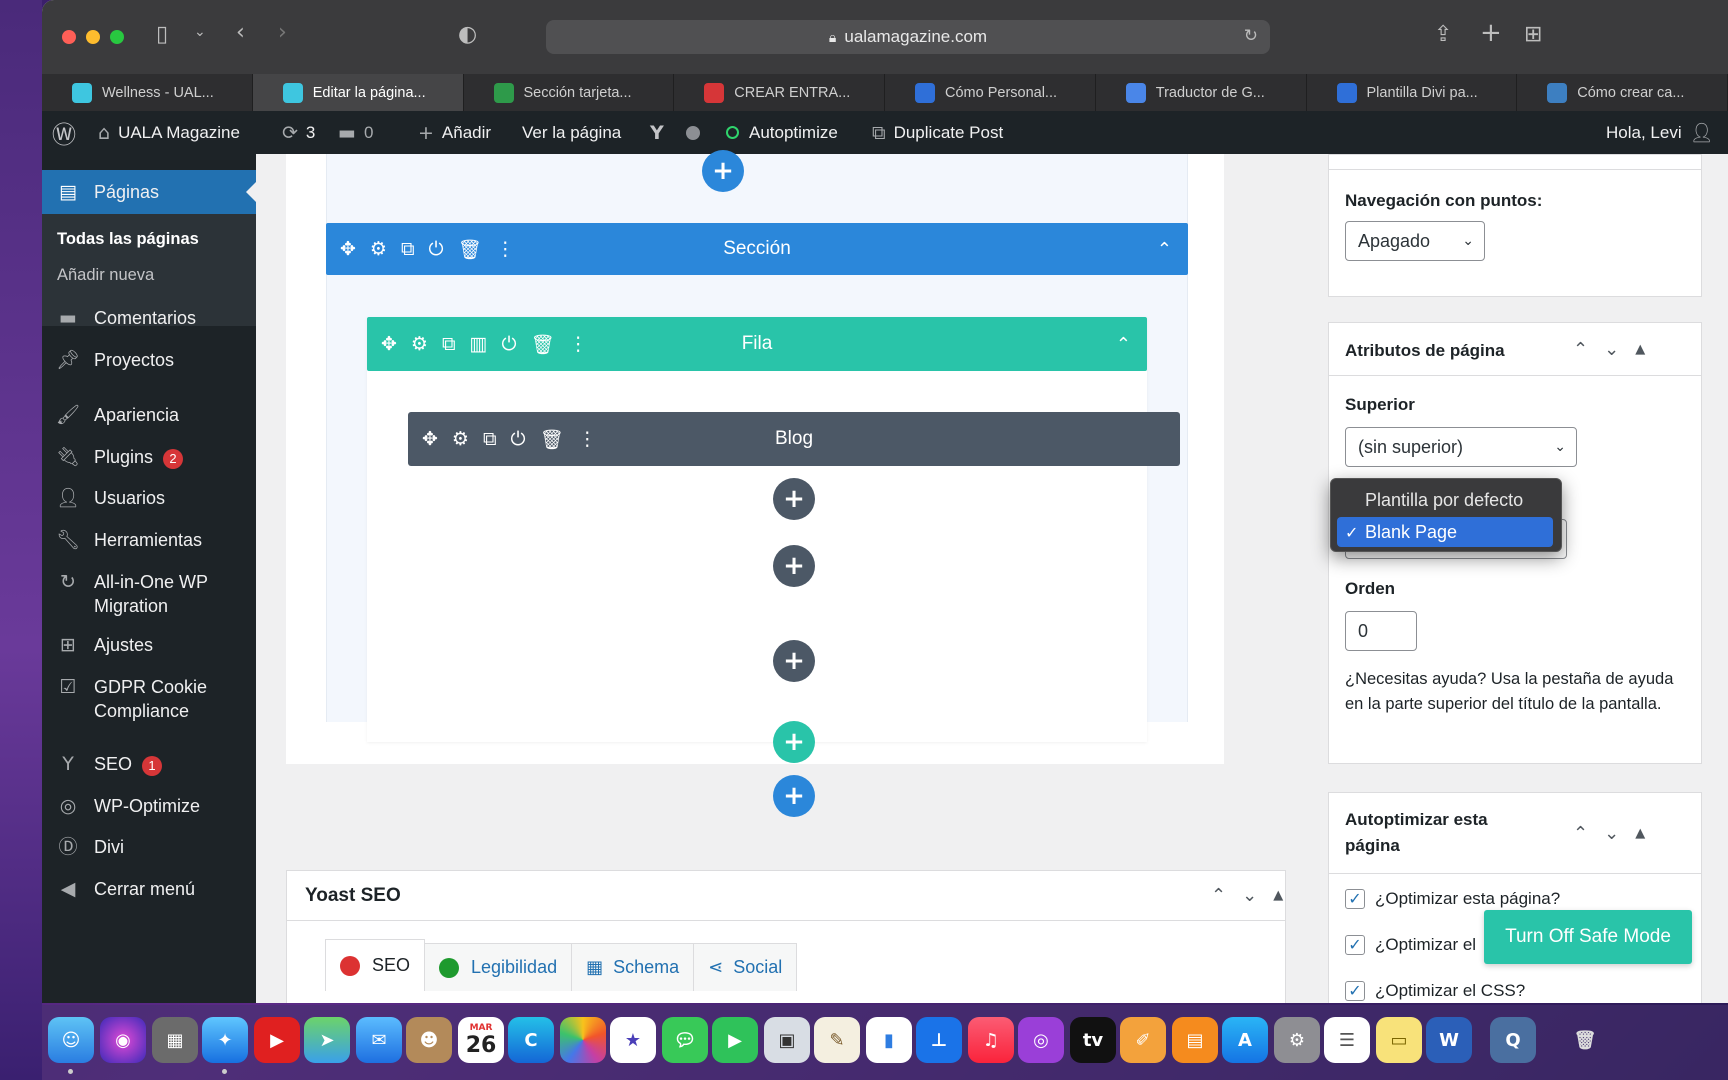 This screenshot has height=1080, width=1728. I want to click on calendar-icon: MAR 26, so click(481, 1040).